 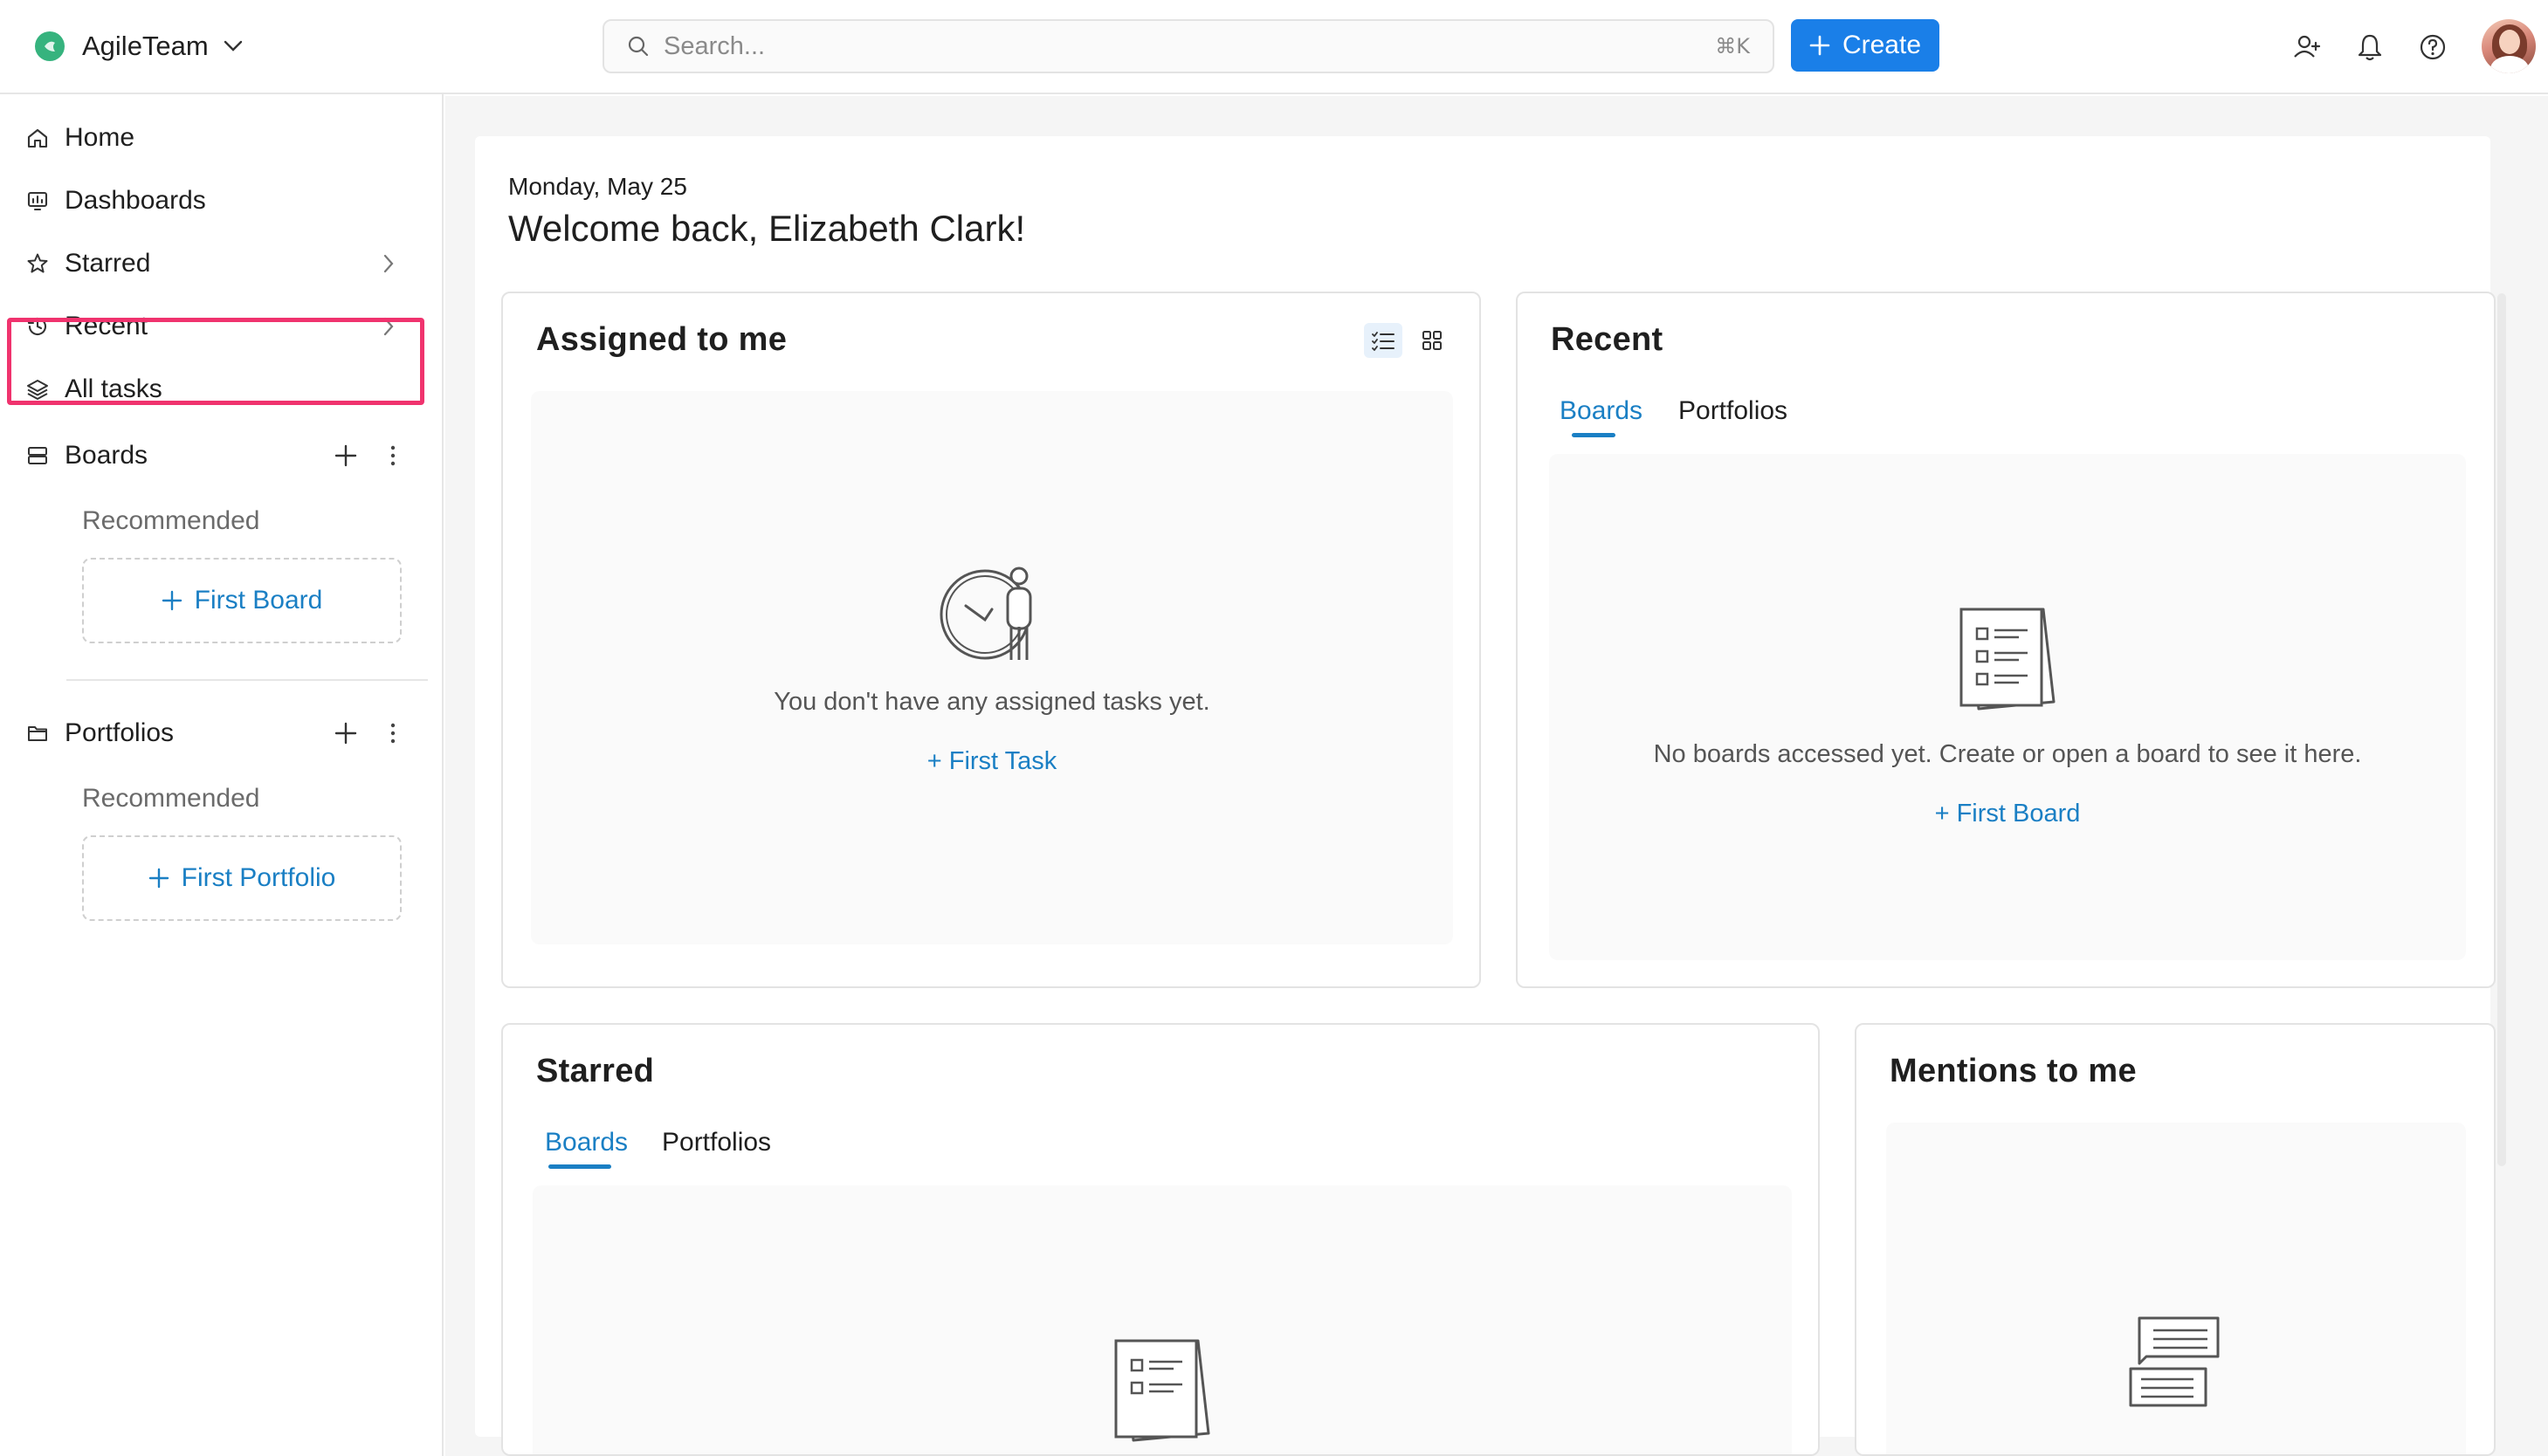 What do you see at coordinates (222, 263) in the screenshot?
I see `sidebar-item-starred: Starred` at bounding box center [222, 263].